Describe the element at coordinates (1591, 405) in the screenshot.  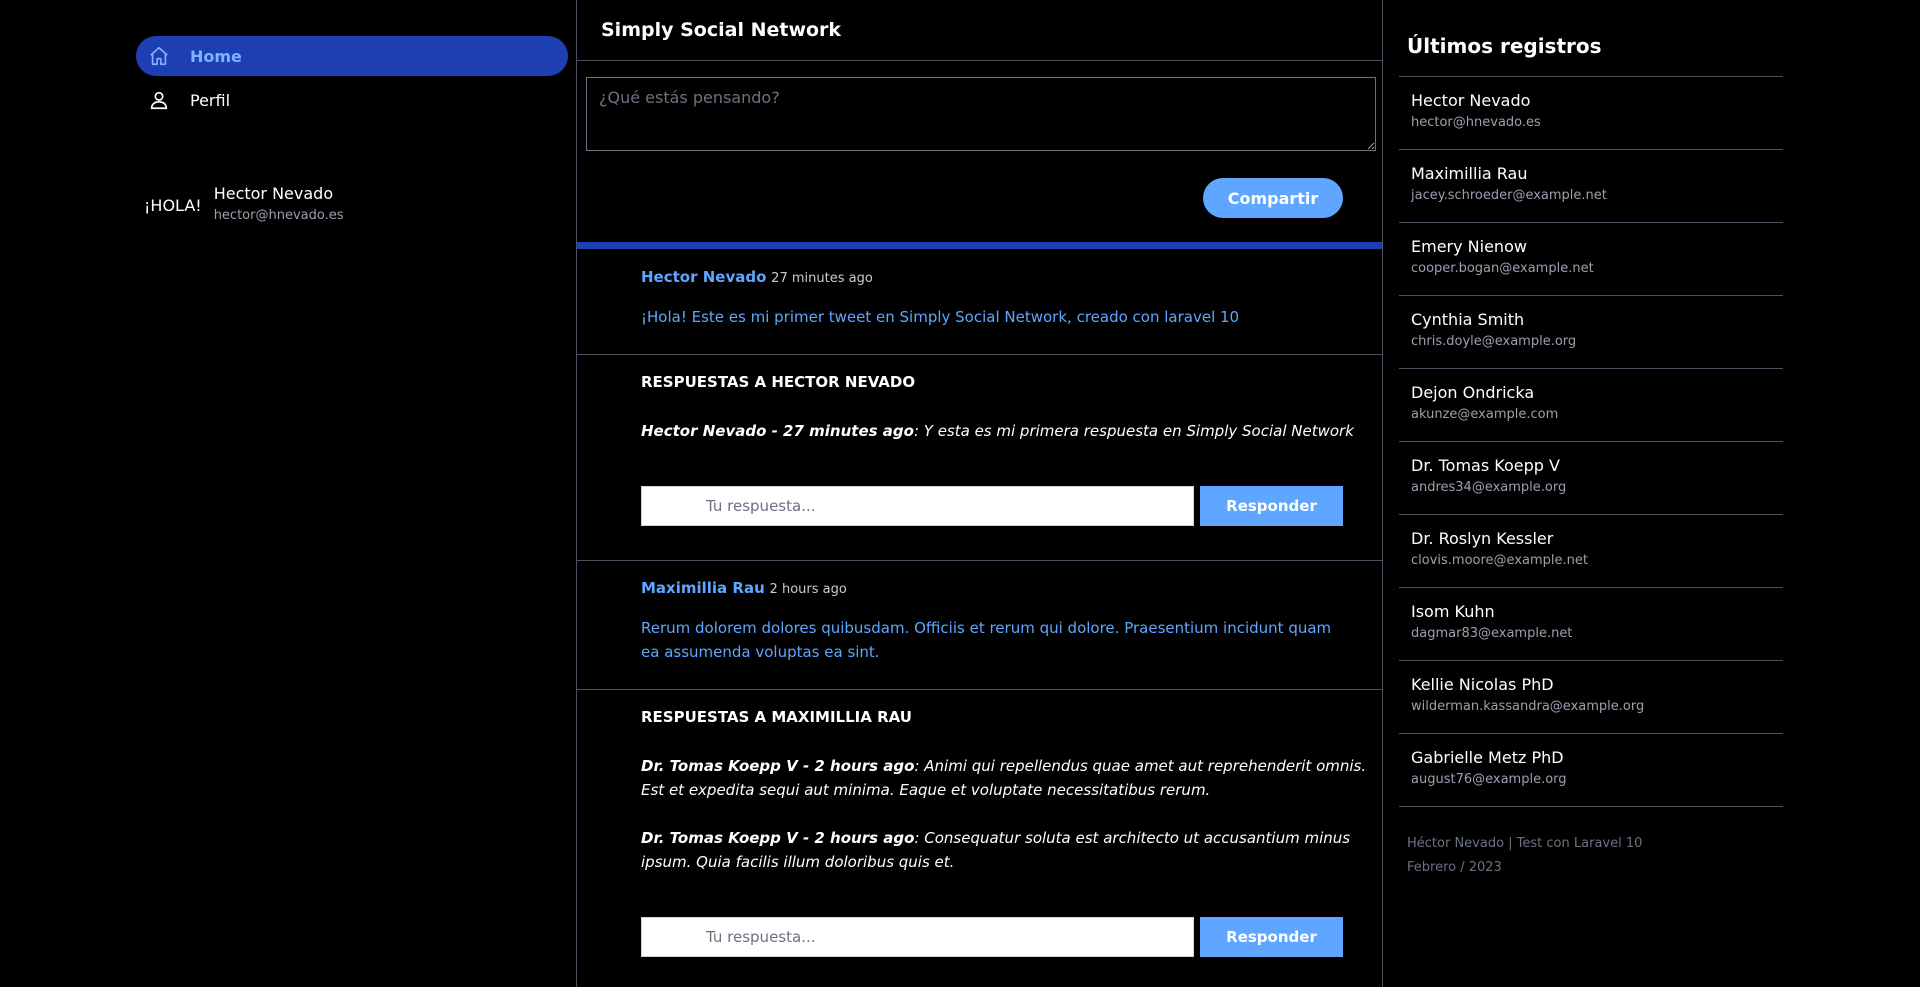
I see `list-item: Dejon Ondricka akunze@example.com` at that location.